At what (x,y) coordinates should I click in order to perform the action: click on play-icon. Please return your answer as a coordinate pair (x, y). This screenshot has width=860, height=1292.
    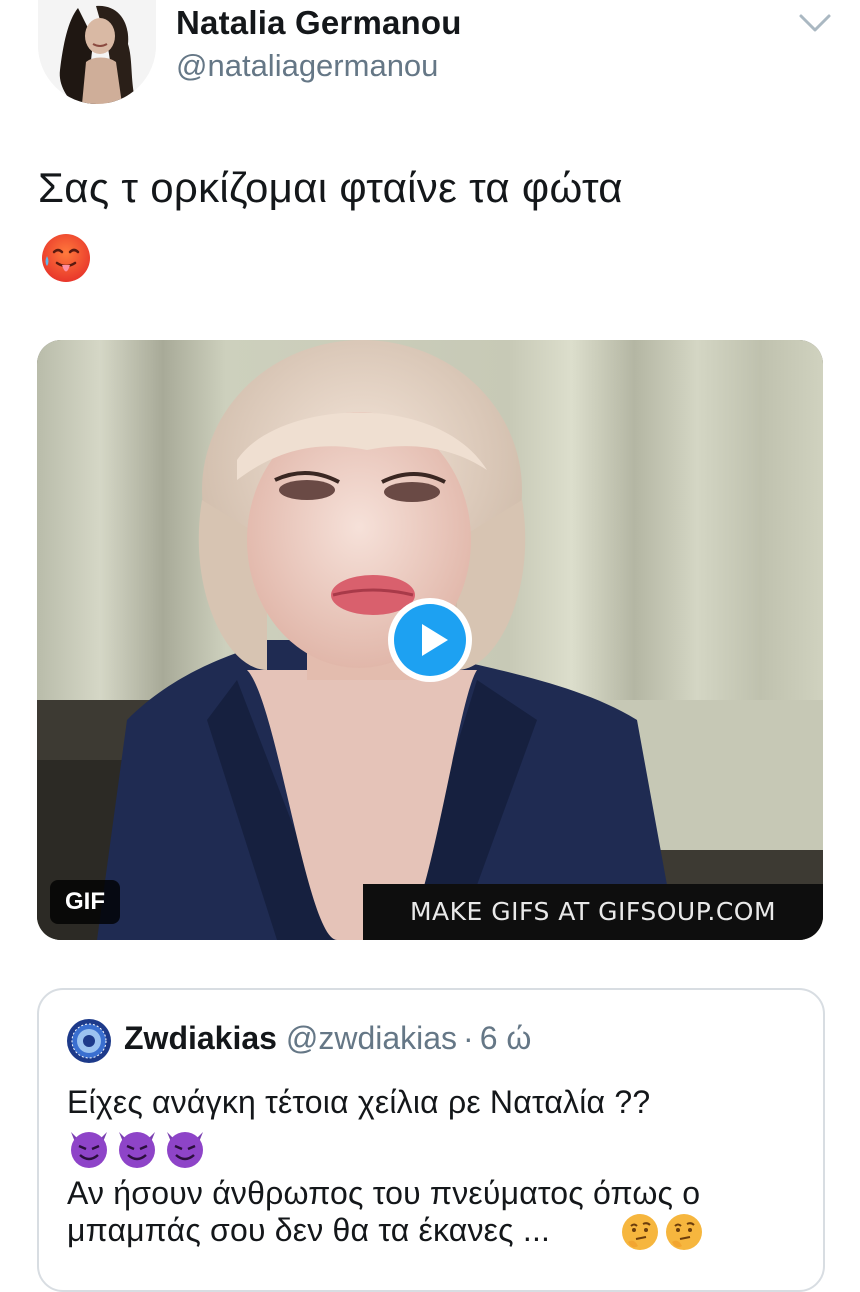
    Looking at the image, I should click on (430, 640).